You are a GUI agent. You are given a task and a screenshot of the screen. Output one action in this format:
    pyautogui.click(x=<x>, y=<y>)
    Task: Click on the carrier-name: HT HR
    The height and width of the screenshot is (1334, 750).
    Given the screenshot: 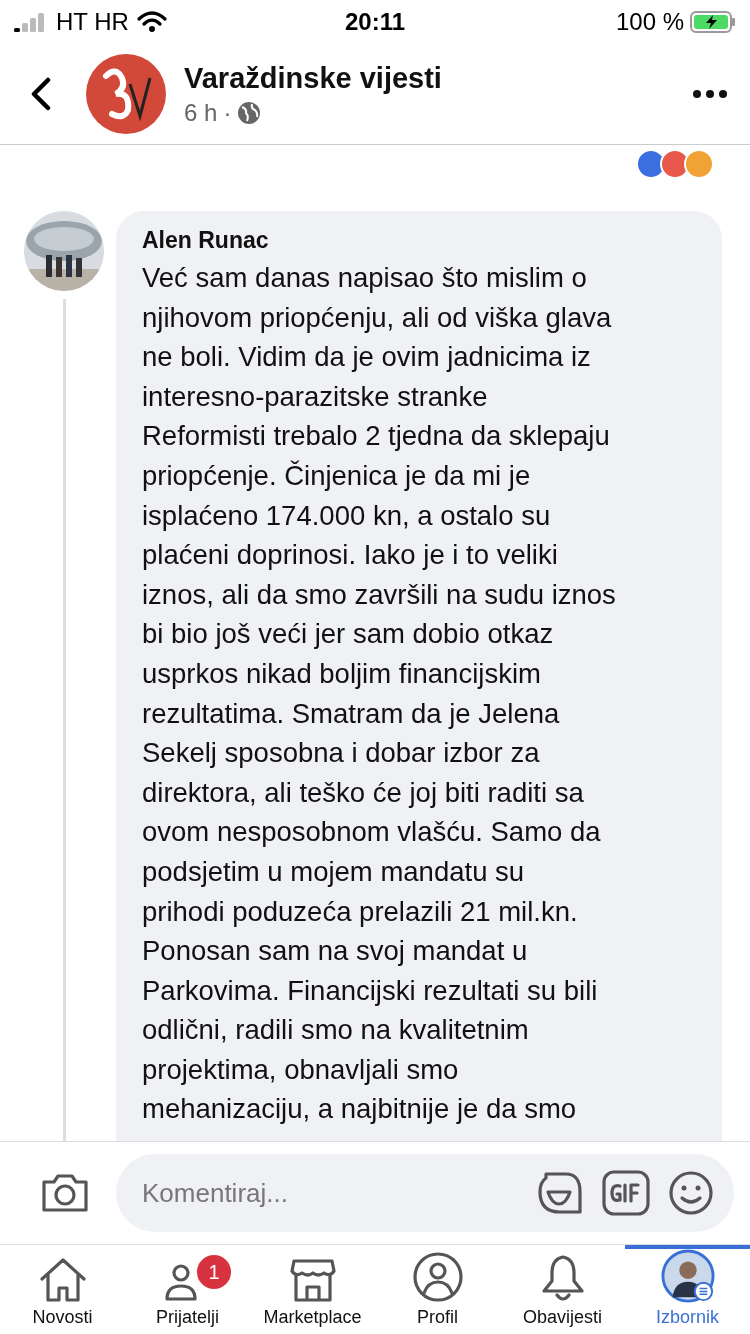 What is the action you would take?
    pyautogui.click(x=92, y=22)
    